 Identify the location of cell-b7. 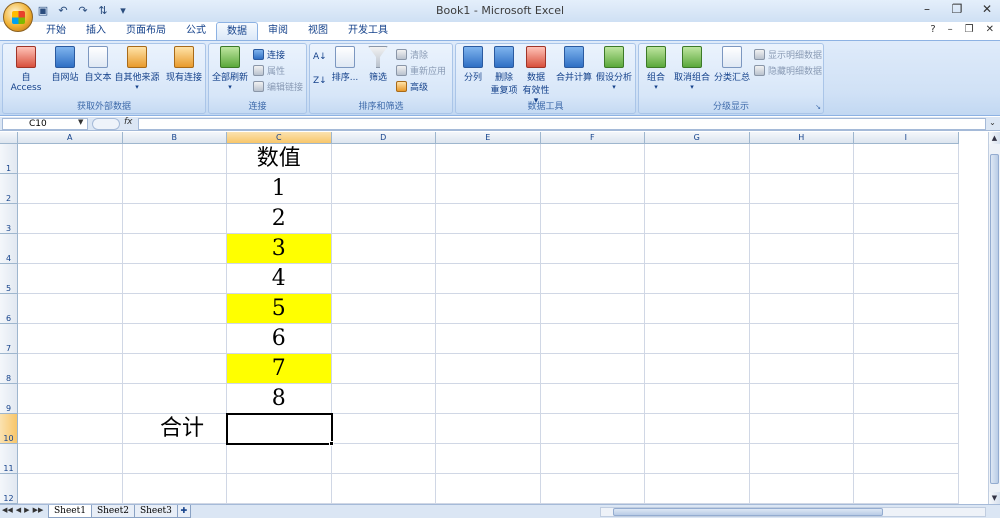
(174, 339).